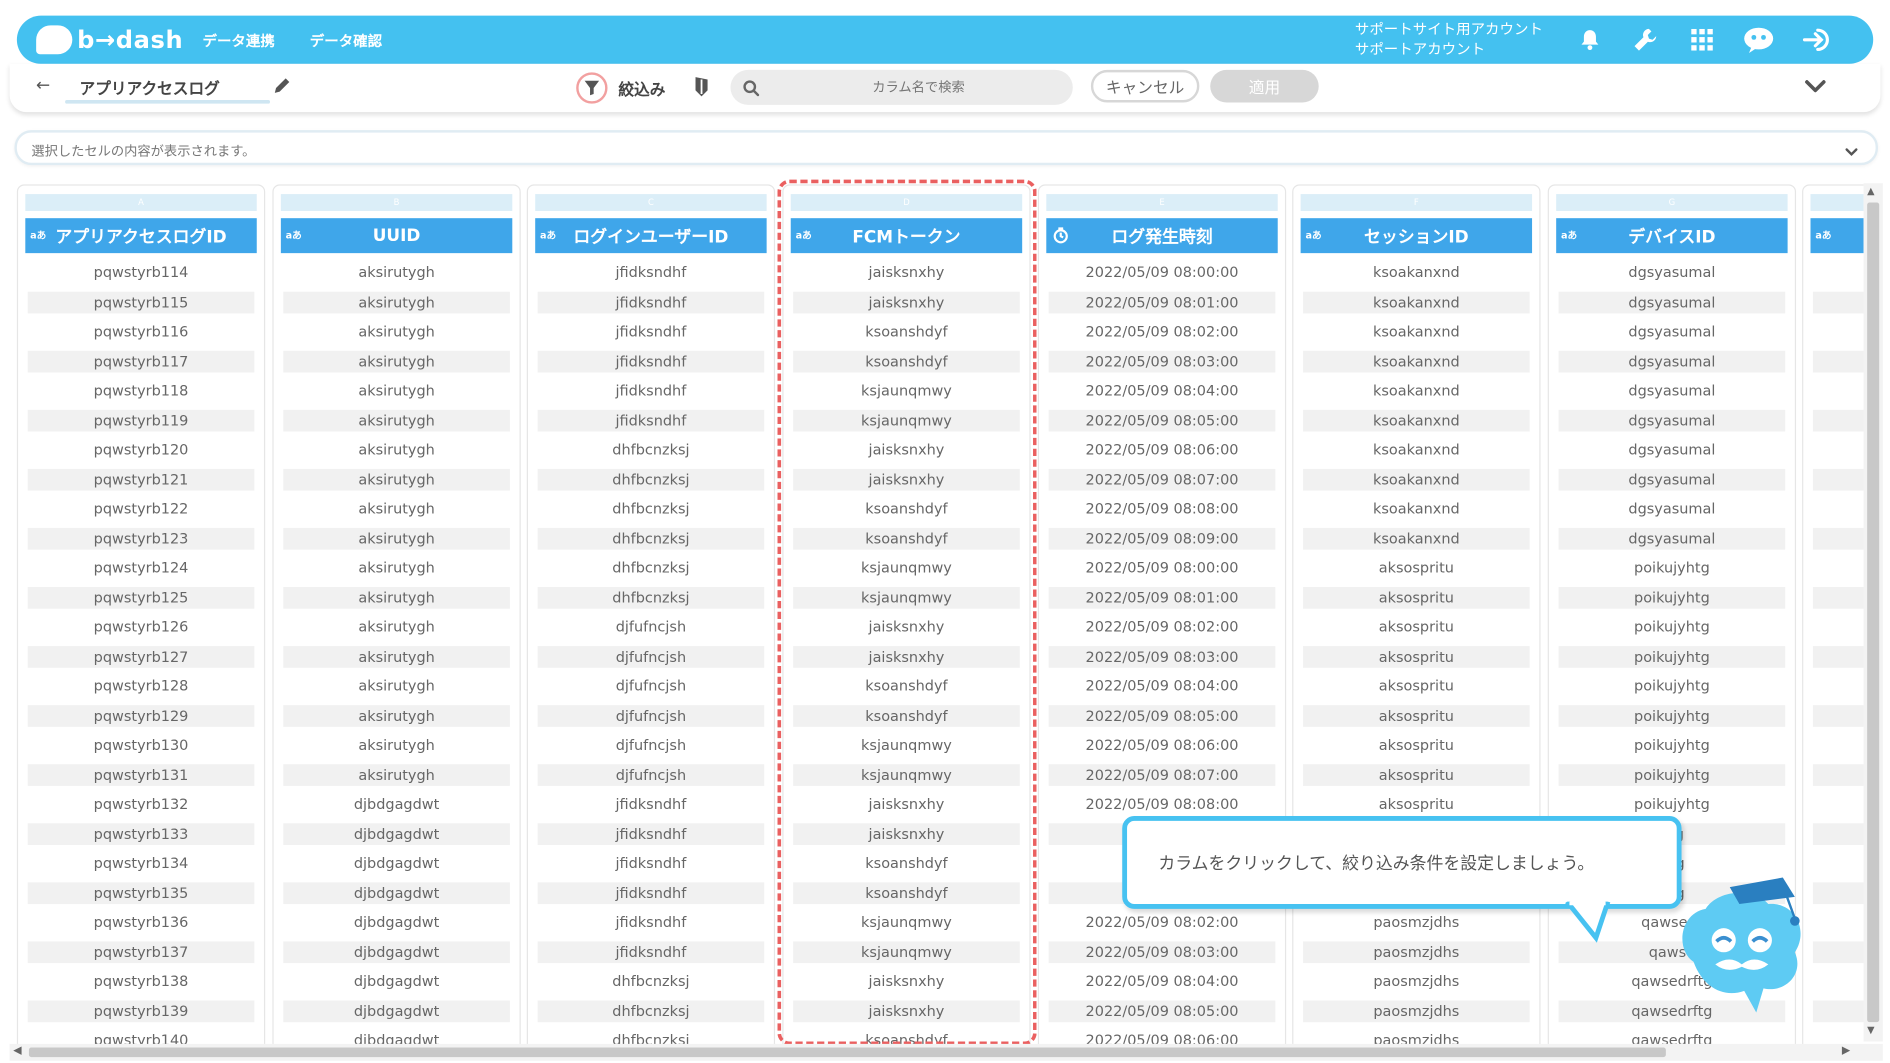 The height and width of the screenshot is (1063, 1890). Describe the element at coordinates (141, 892) in the screenshot. I see `table-cell: pqwstyrb135` at that location.